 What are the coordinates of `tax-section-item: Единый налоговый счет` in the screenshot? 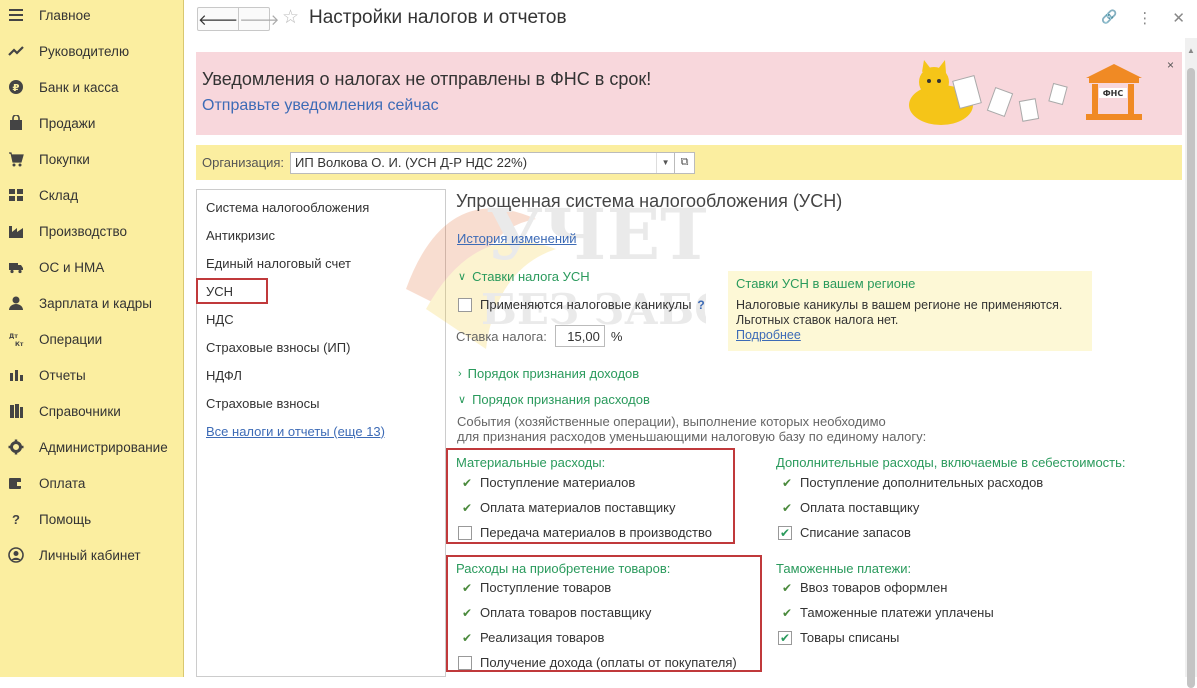 It's located at (321, 263).